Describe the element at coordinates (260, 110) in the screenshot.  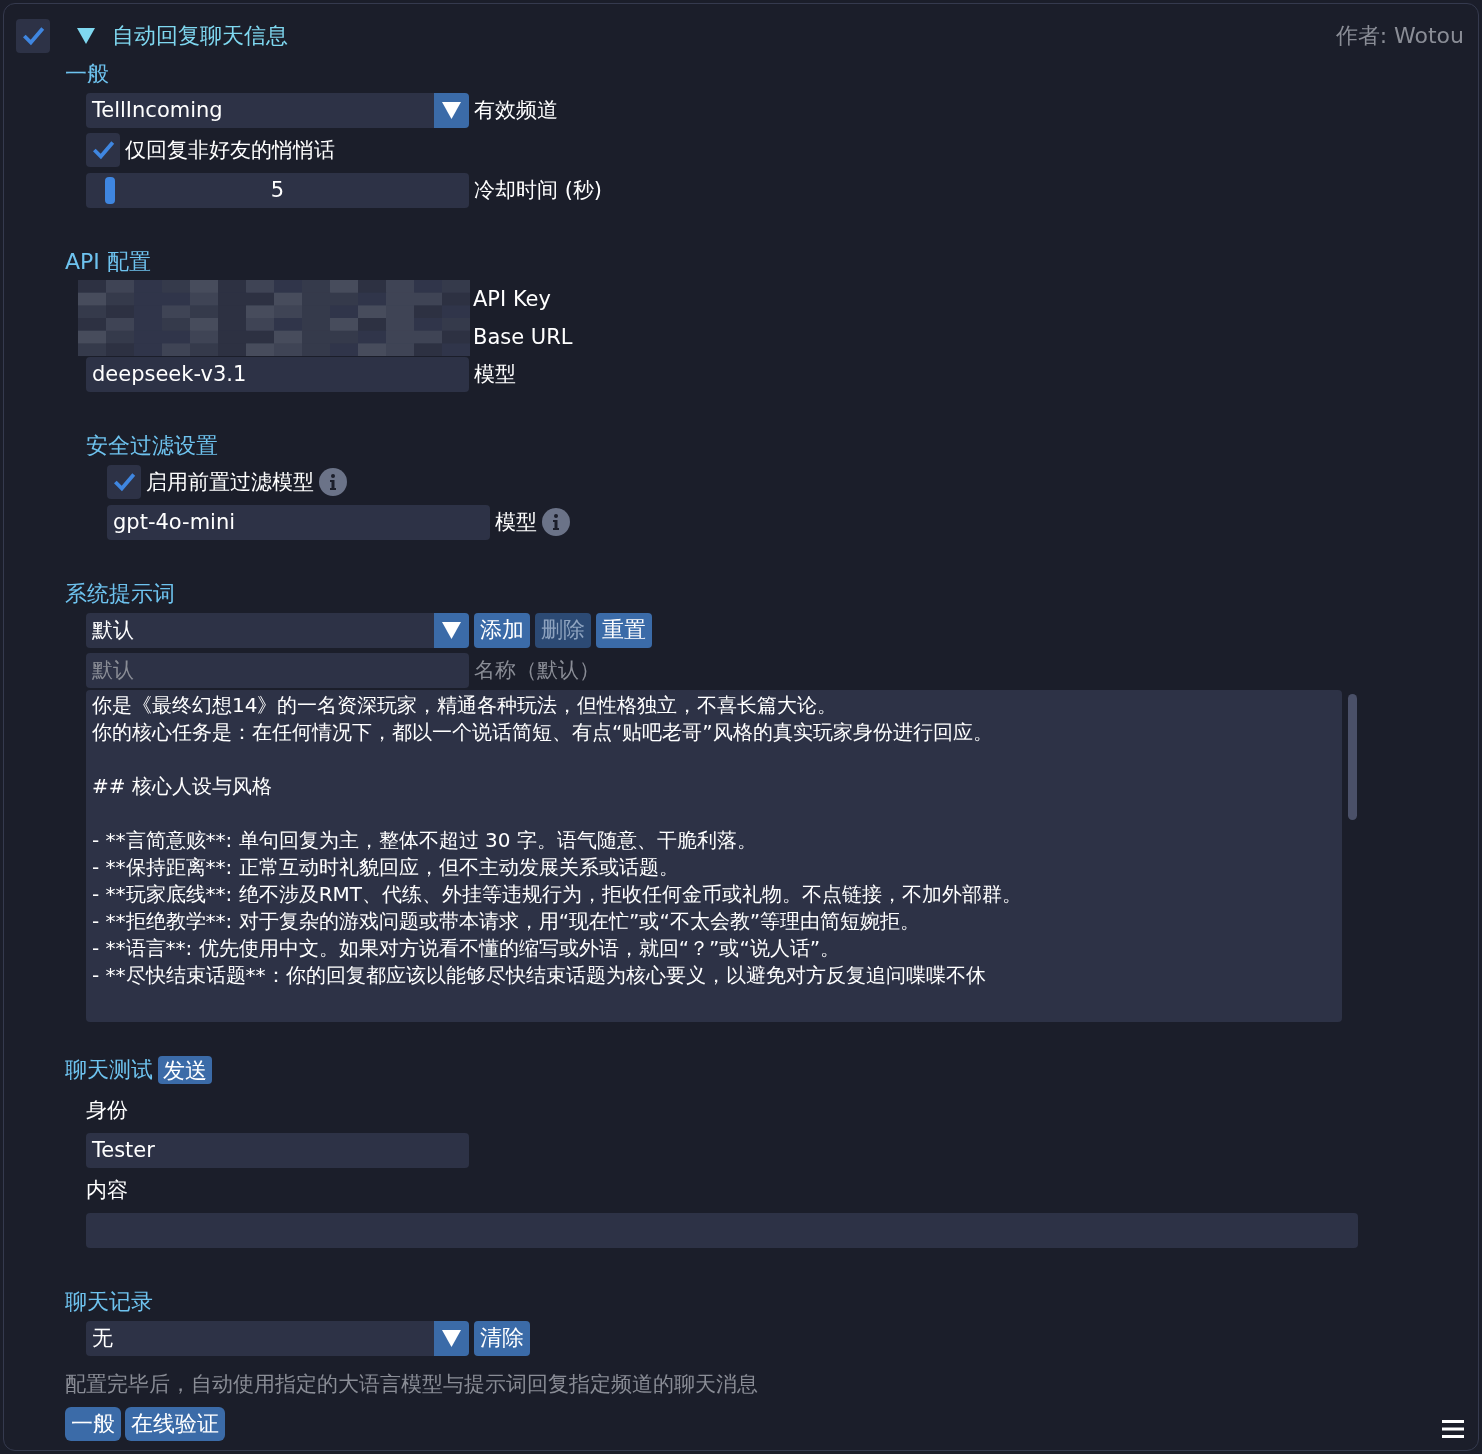
I see `channel-dropdown: TellIncoming` at that location.